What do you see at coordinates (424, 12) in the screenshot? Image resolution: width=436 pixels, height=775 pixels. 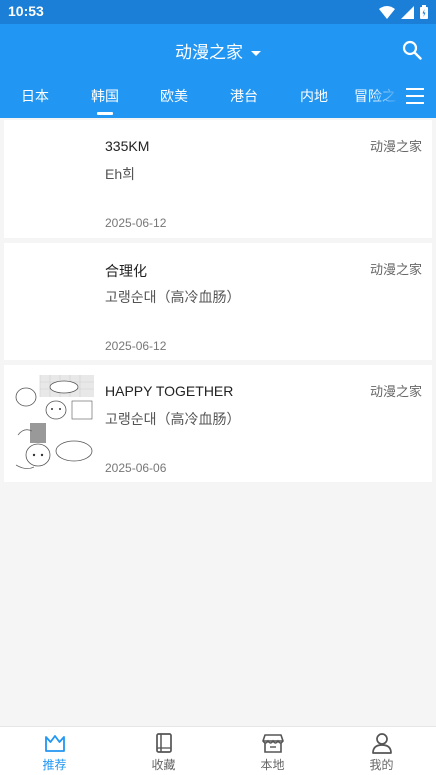 I see `battery-icon` at bounding box center [424, 12].